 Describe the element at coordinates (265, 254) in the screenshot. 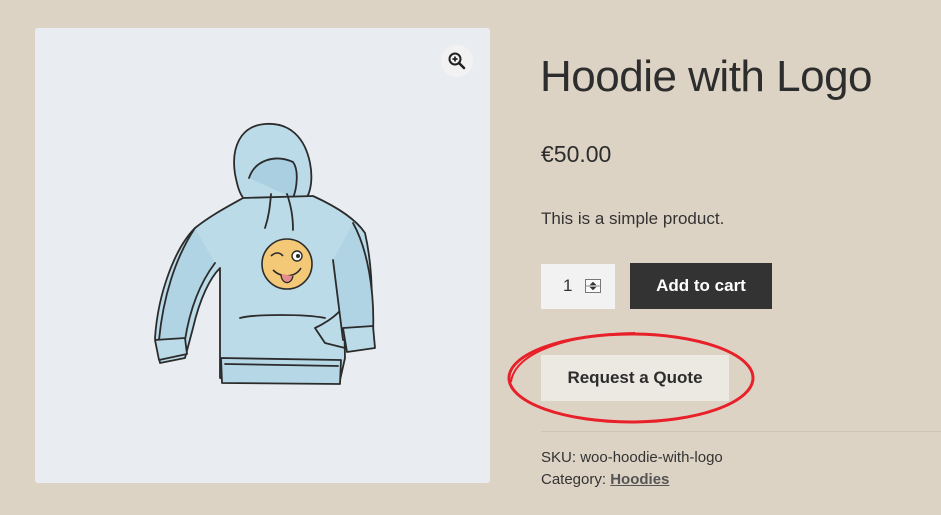

I see `product-image` at that location.